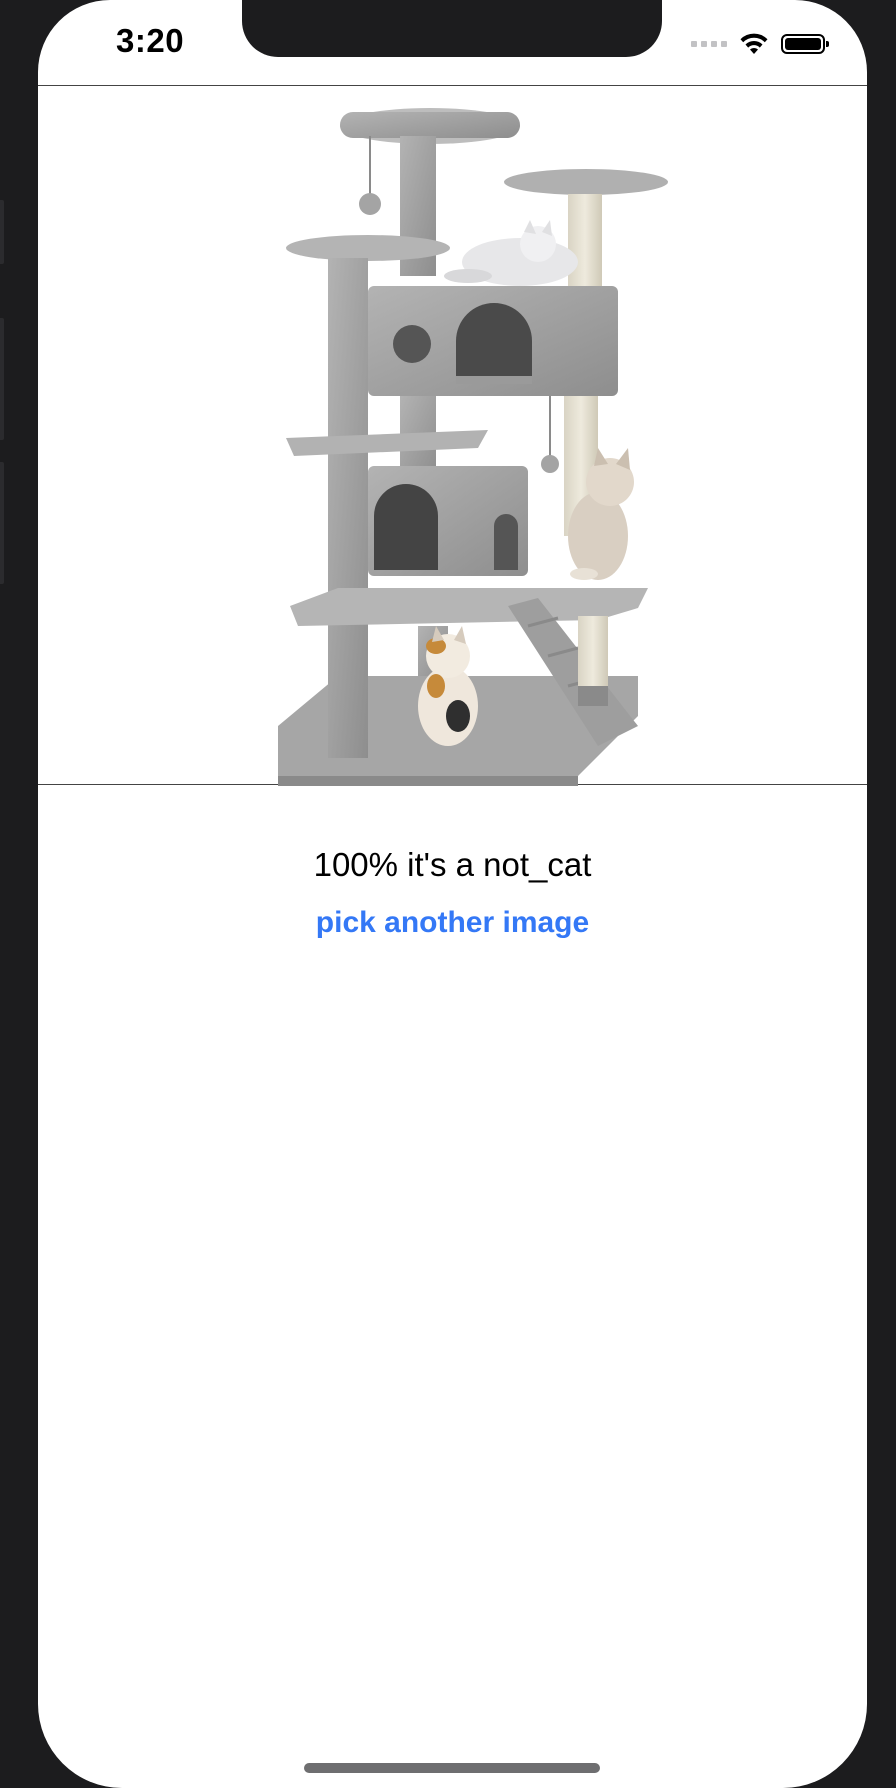 This screenshot has width=896, height=1788. Describe the element at coordinates (452, 864) in the screenshot. I see `prediction-result: 100% it's a not_cat` at that location.